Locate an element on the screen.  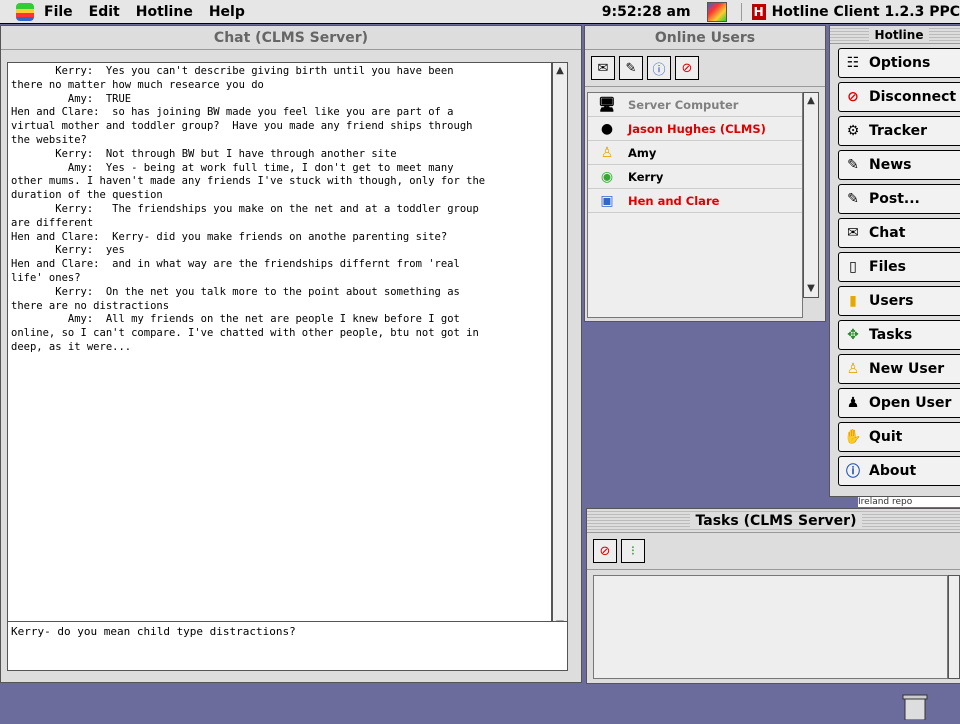
user-name: Amy is located at coordinates (642, 152).